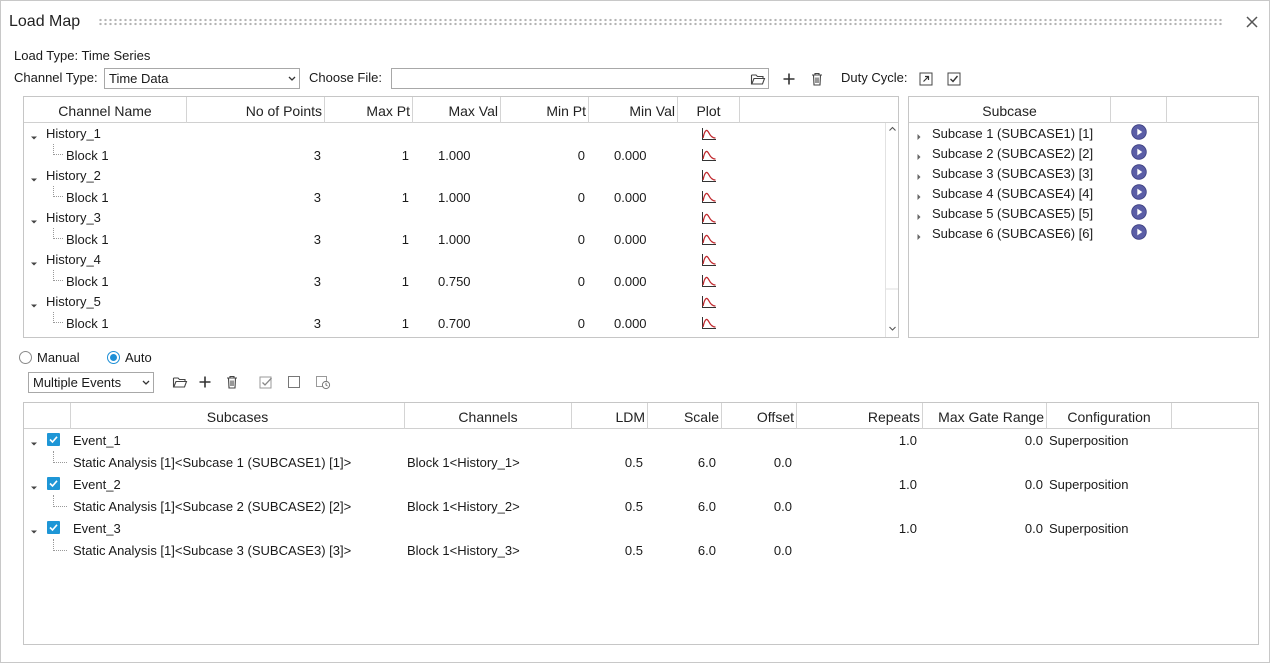  I want to click on auto-radio, so click(113, 357).